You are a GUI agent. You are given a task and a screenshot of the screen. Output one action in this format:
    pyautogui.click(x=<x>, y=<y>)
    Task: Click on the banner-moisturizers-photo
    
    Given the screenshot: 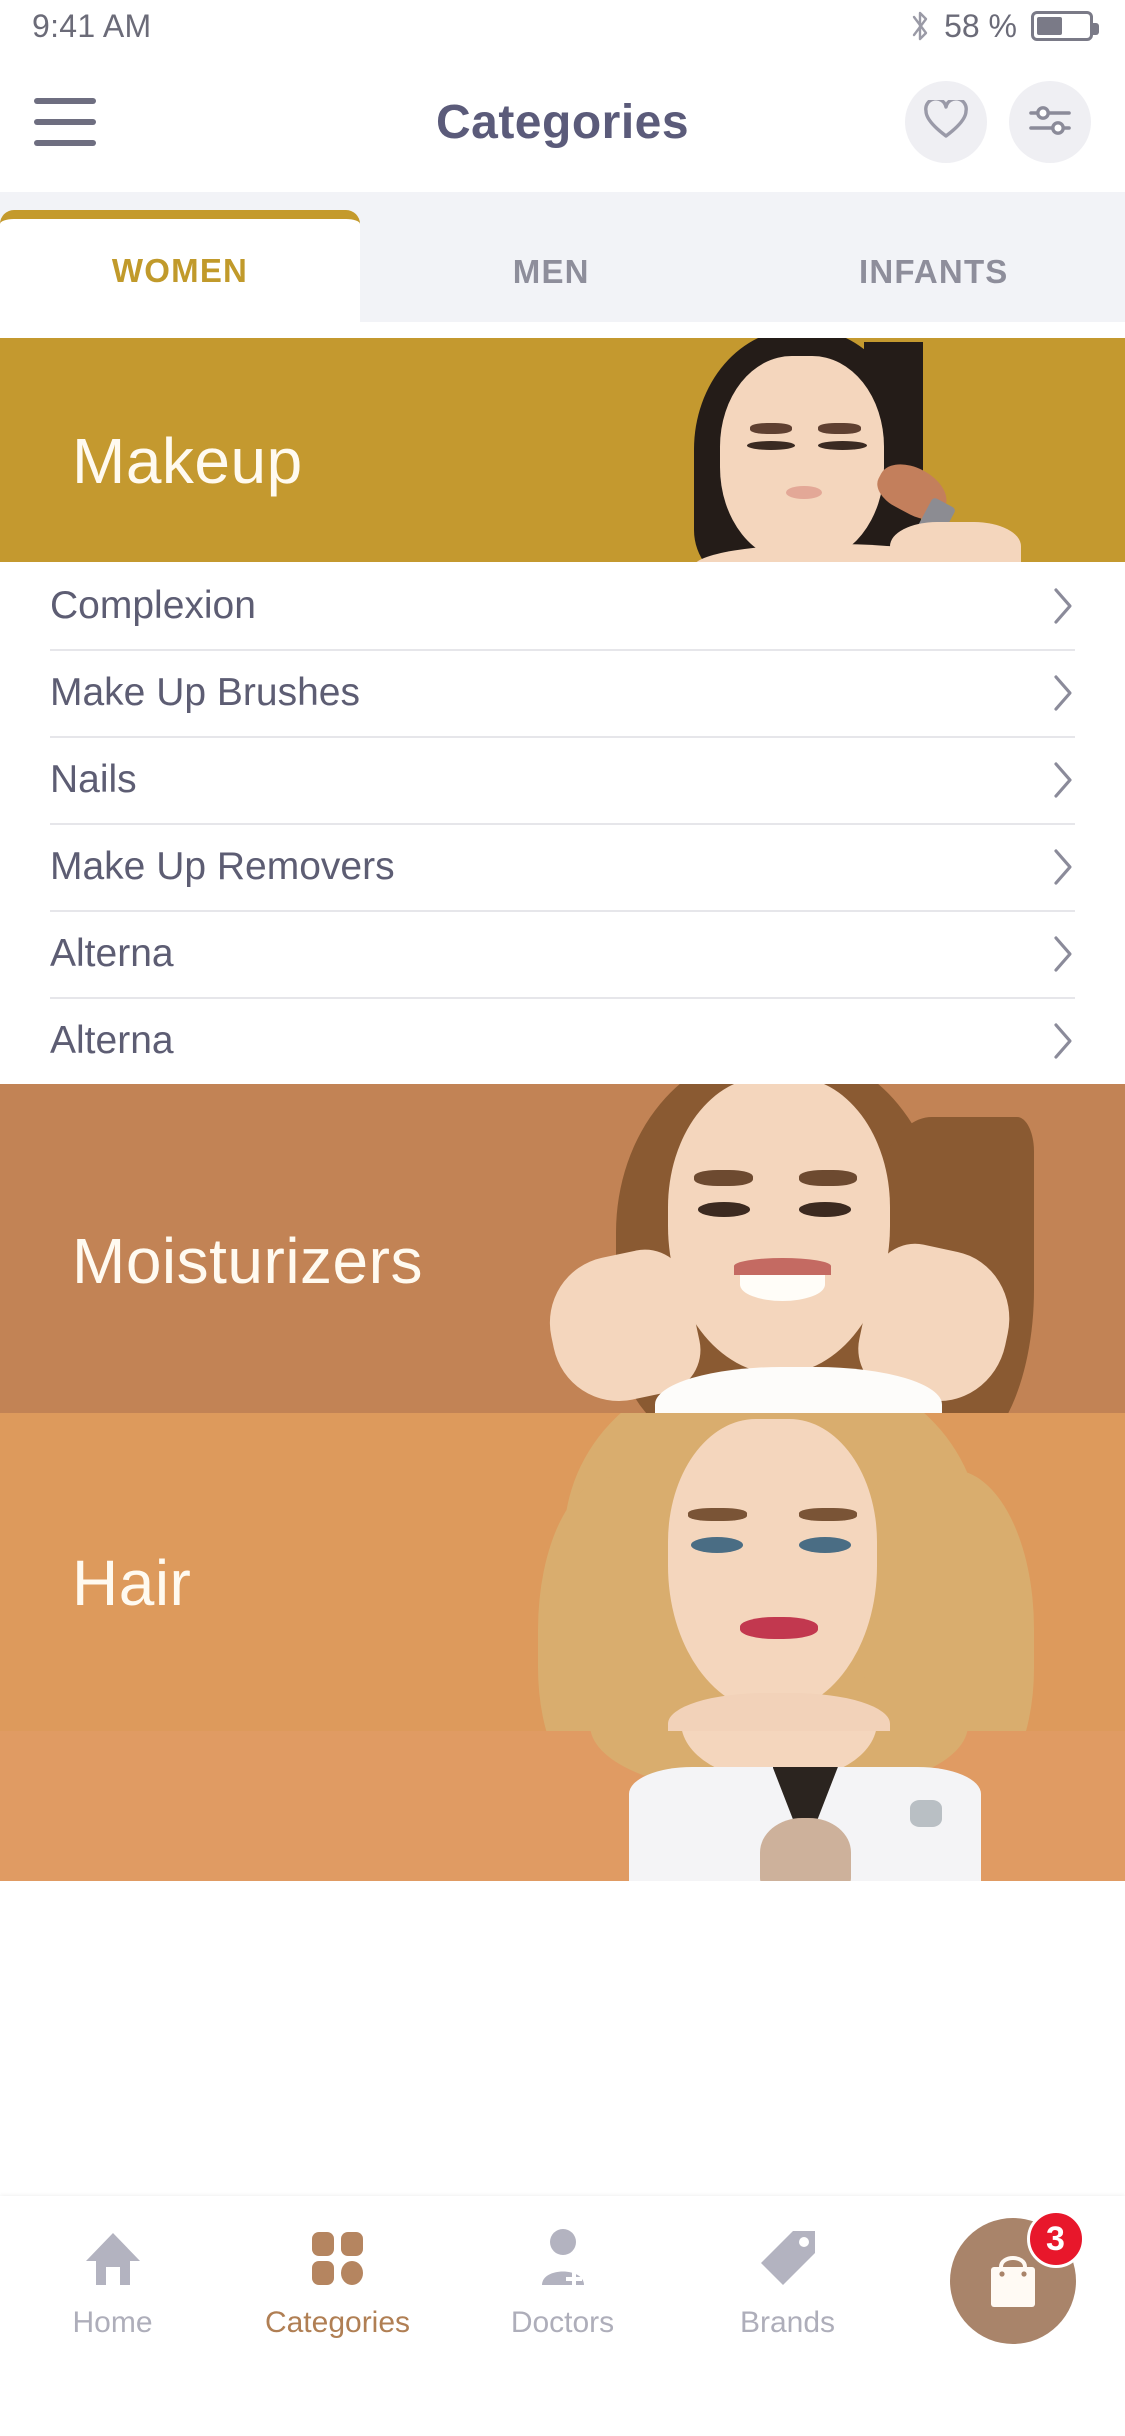 What is the action you would take?
    pyautogui.click(x=799, y=1248)
    